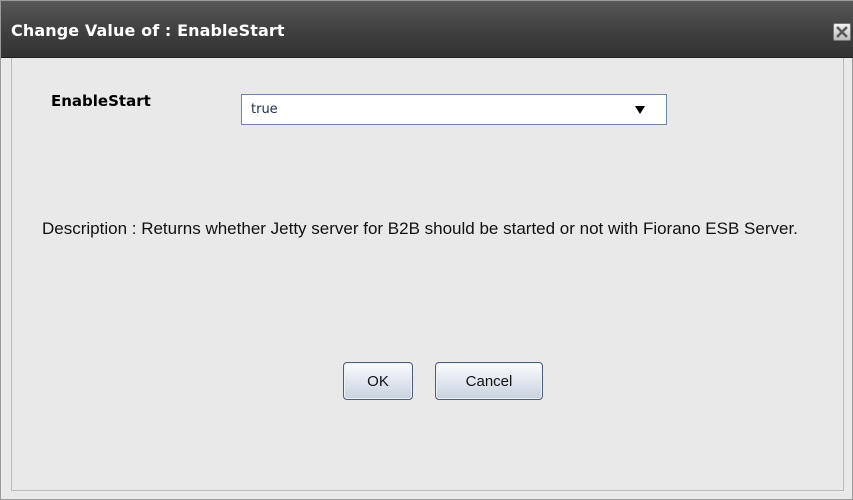  I want to click on dialog-title: Change Value of : EnableStart, so click(148, 30).